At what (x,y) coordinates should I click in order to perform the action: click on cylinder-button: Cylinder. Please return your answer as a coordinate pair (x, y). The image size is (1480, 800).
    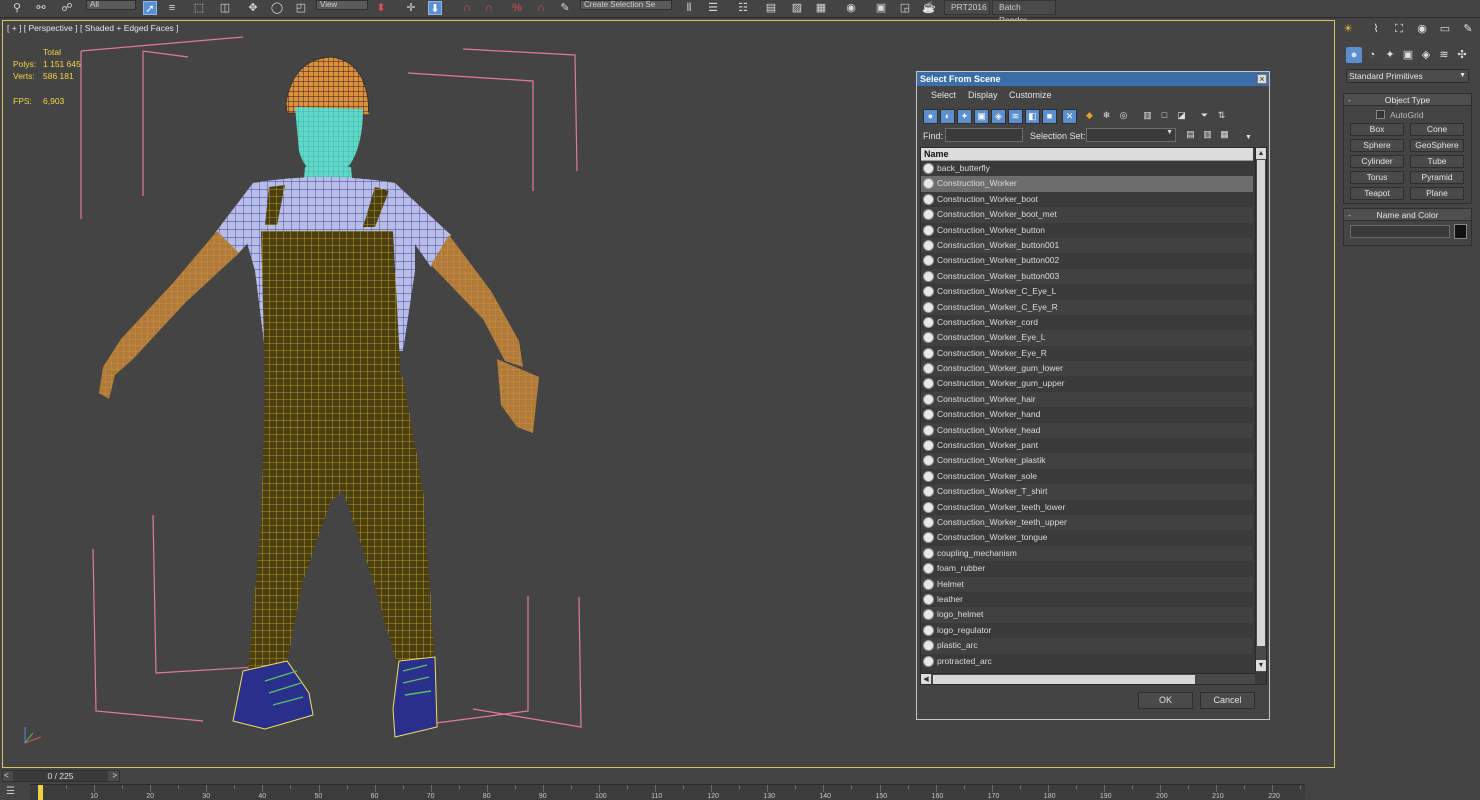
    Looking at the image, I should click on (1377, 161).